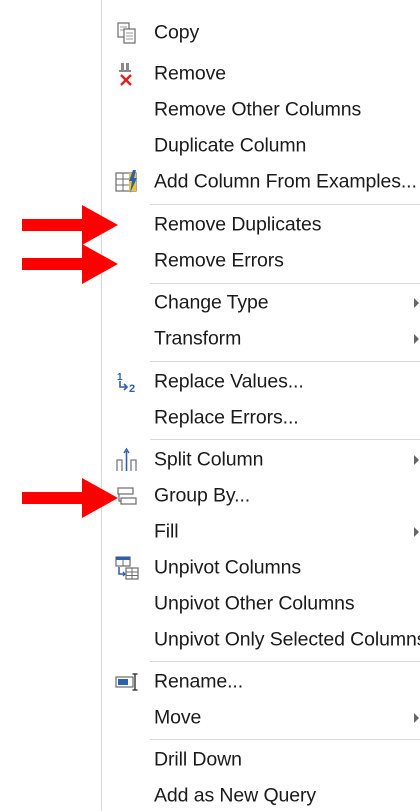 This screenshot has height=811, width=420. I want to click on menu-item-drill-down: Drill Down, so click(261, 760).